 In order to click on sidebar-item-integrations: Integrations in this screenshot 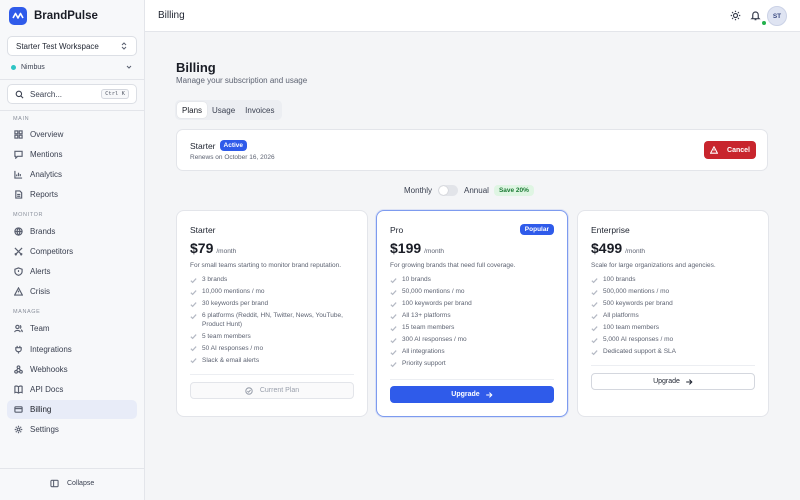, I will do `click(72, 349)`.